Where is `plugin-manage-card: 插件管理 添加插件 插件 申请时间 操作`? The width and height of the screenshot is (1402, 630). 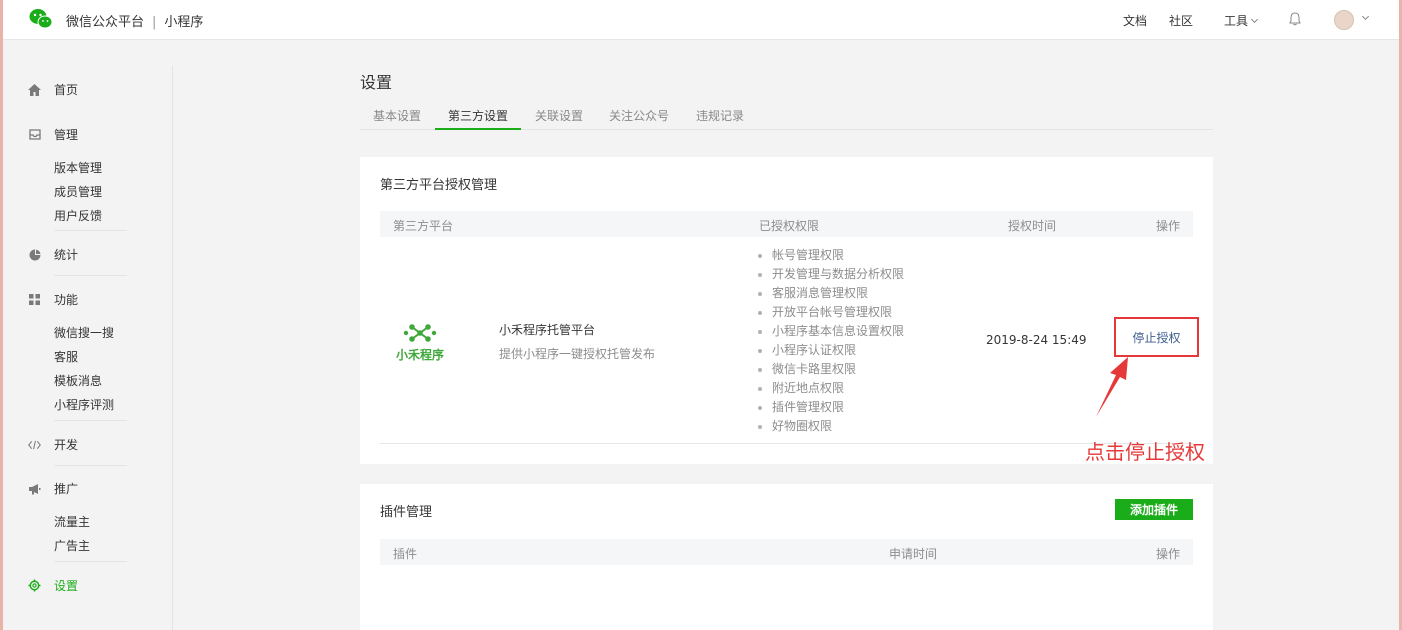
plugin-manage-card: 插件管理 添加插件 插件 申请时间 操作 is located at coordinates (786, 557).